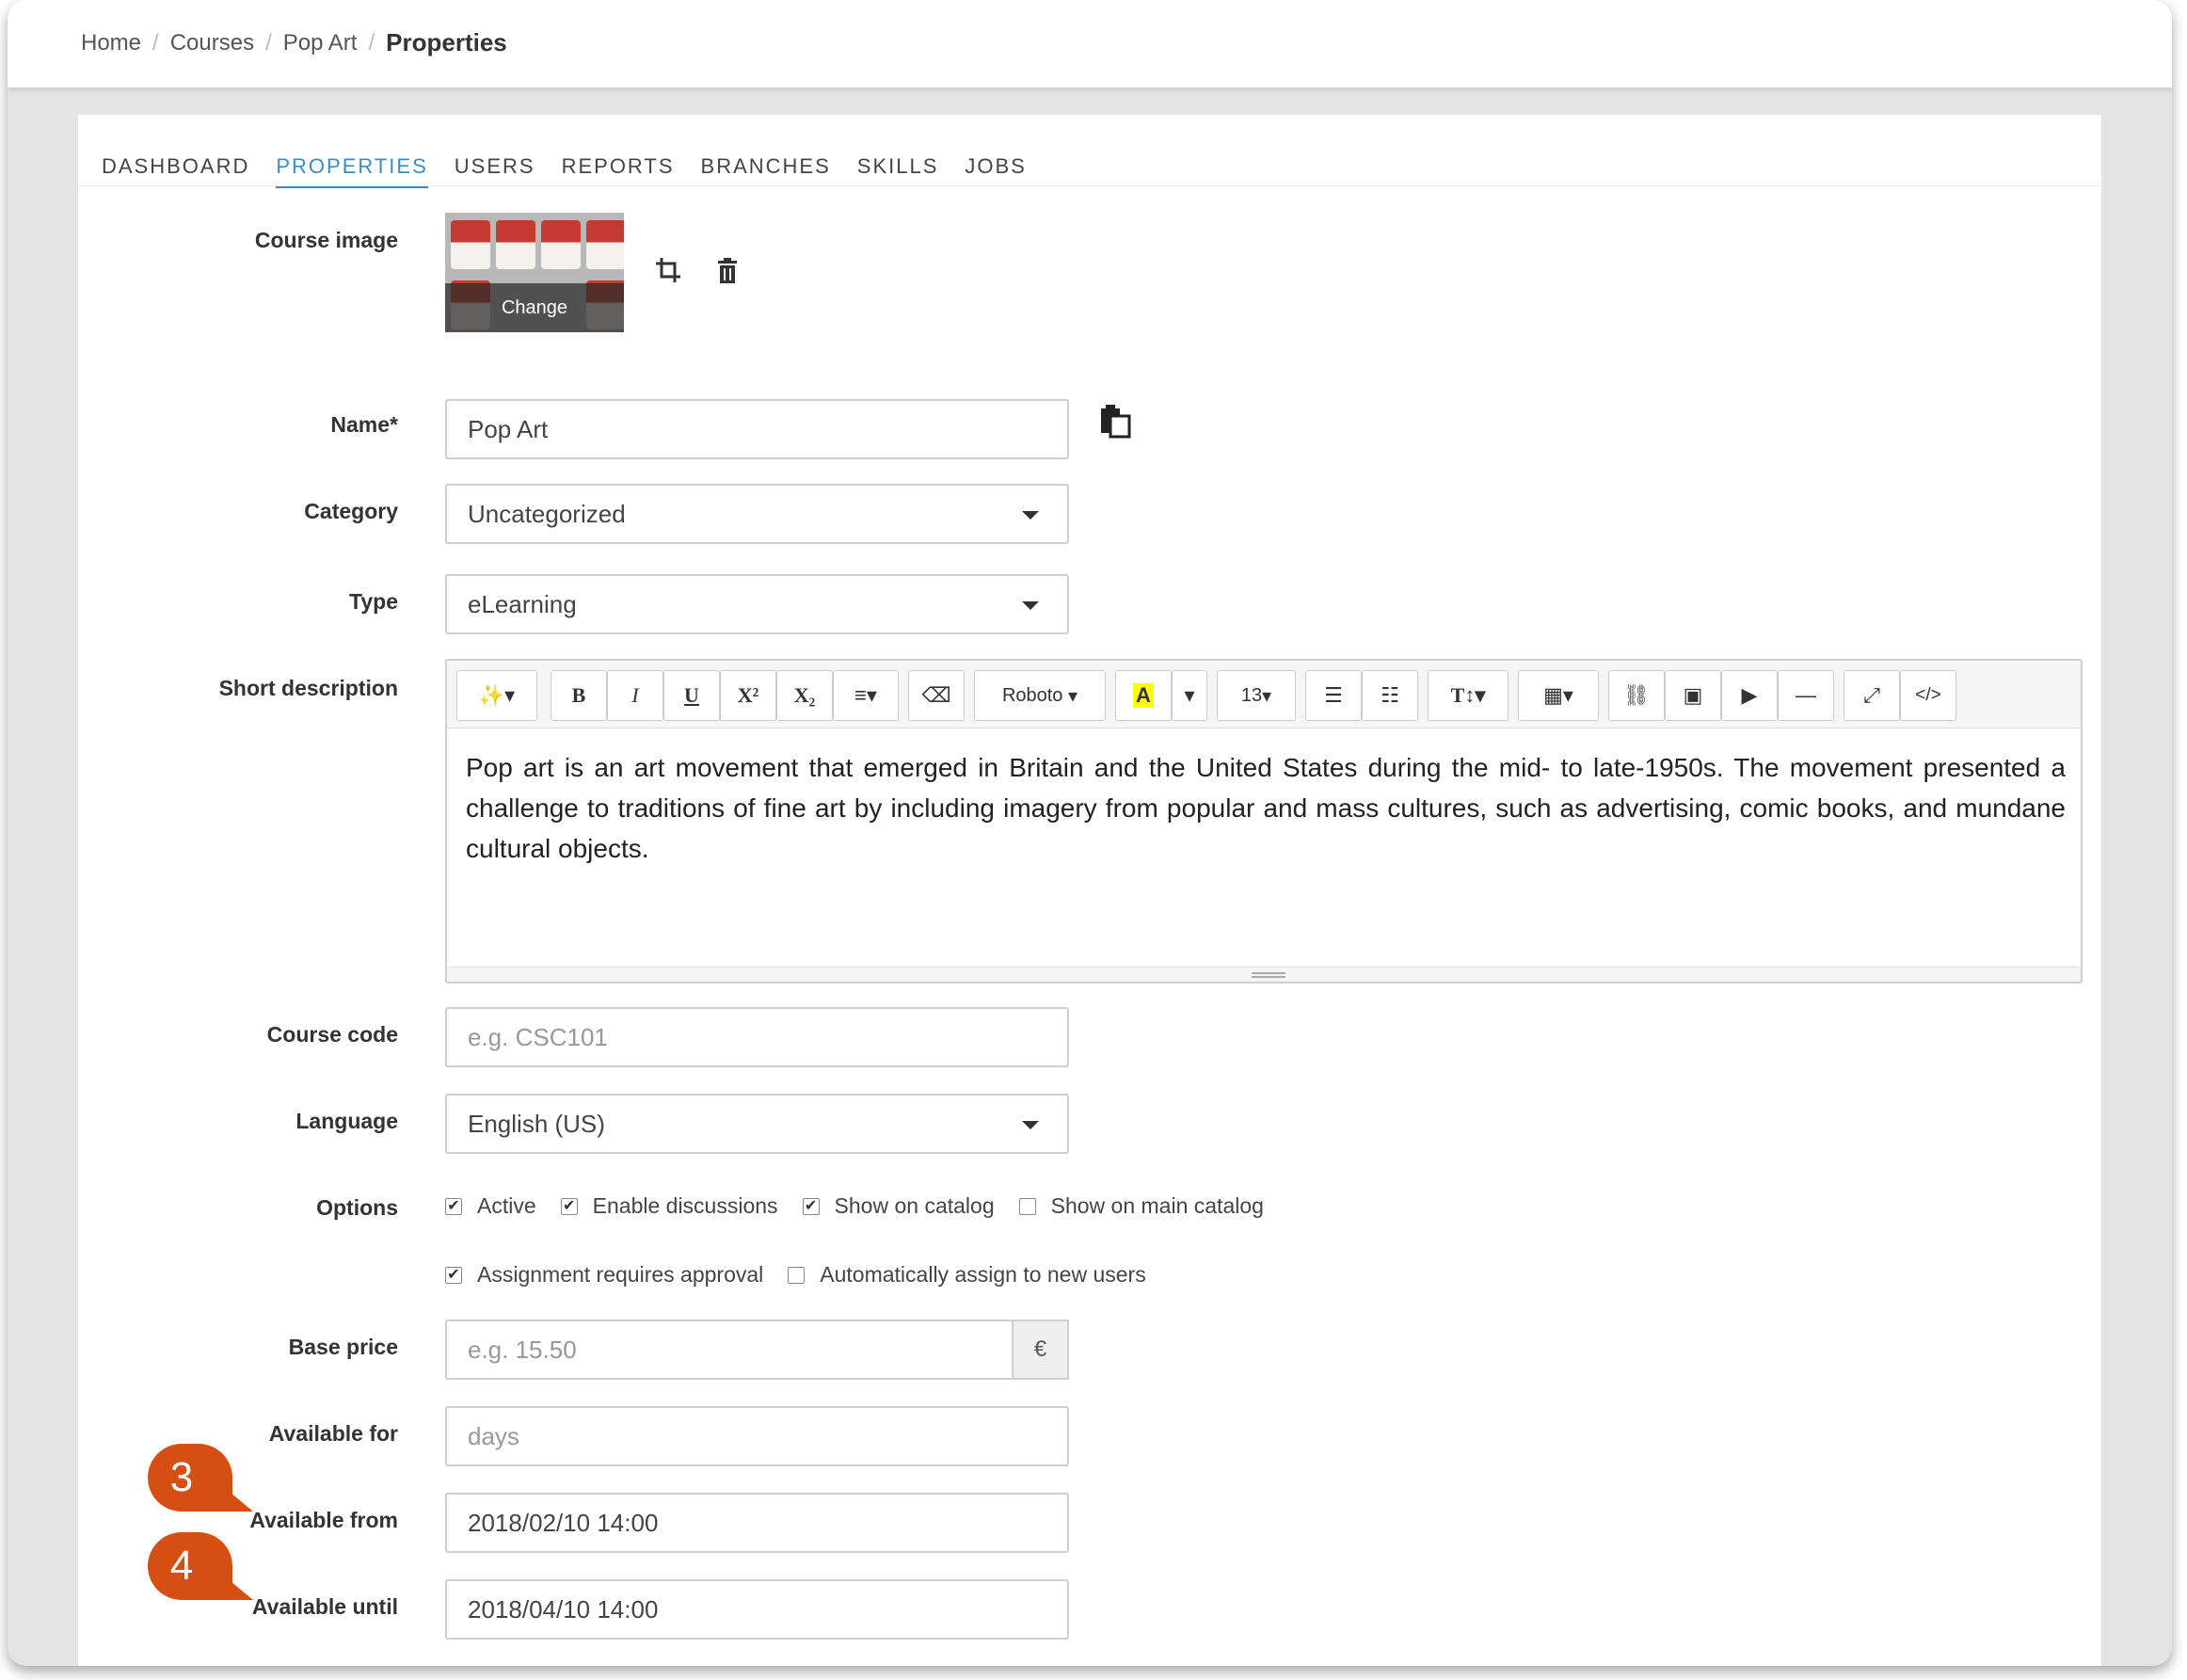 Image resolution: width=2187 pixels, height=1680 pixels. What do you see at coordinates (333, 1433) in the screenshot?
I see `available-for-label: Available for` at bounding box center [333, 1433].